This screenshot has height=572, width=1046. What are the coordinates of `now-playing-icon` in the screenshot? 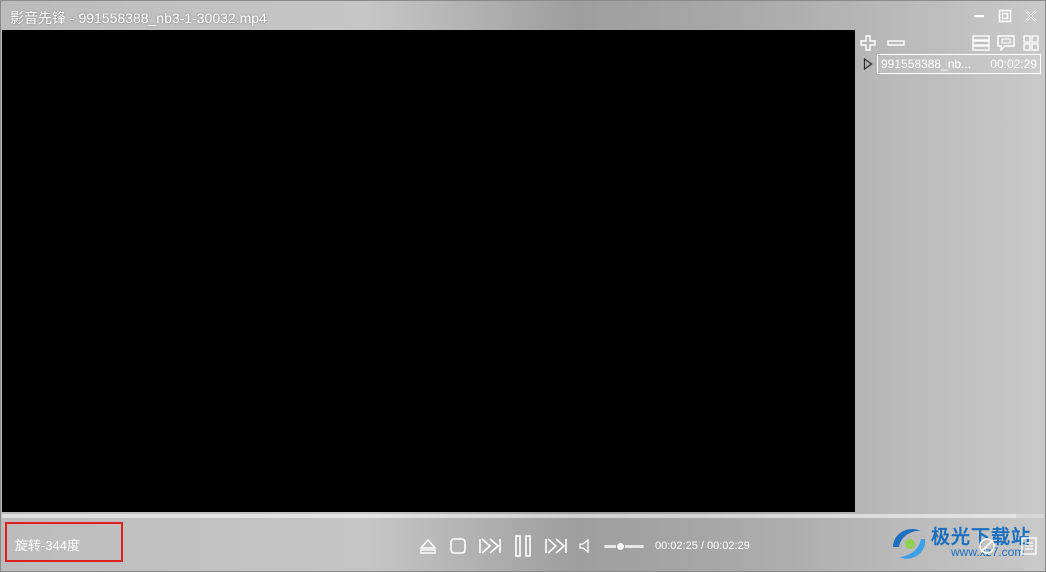 It's located at (868, 64).